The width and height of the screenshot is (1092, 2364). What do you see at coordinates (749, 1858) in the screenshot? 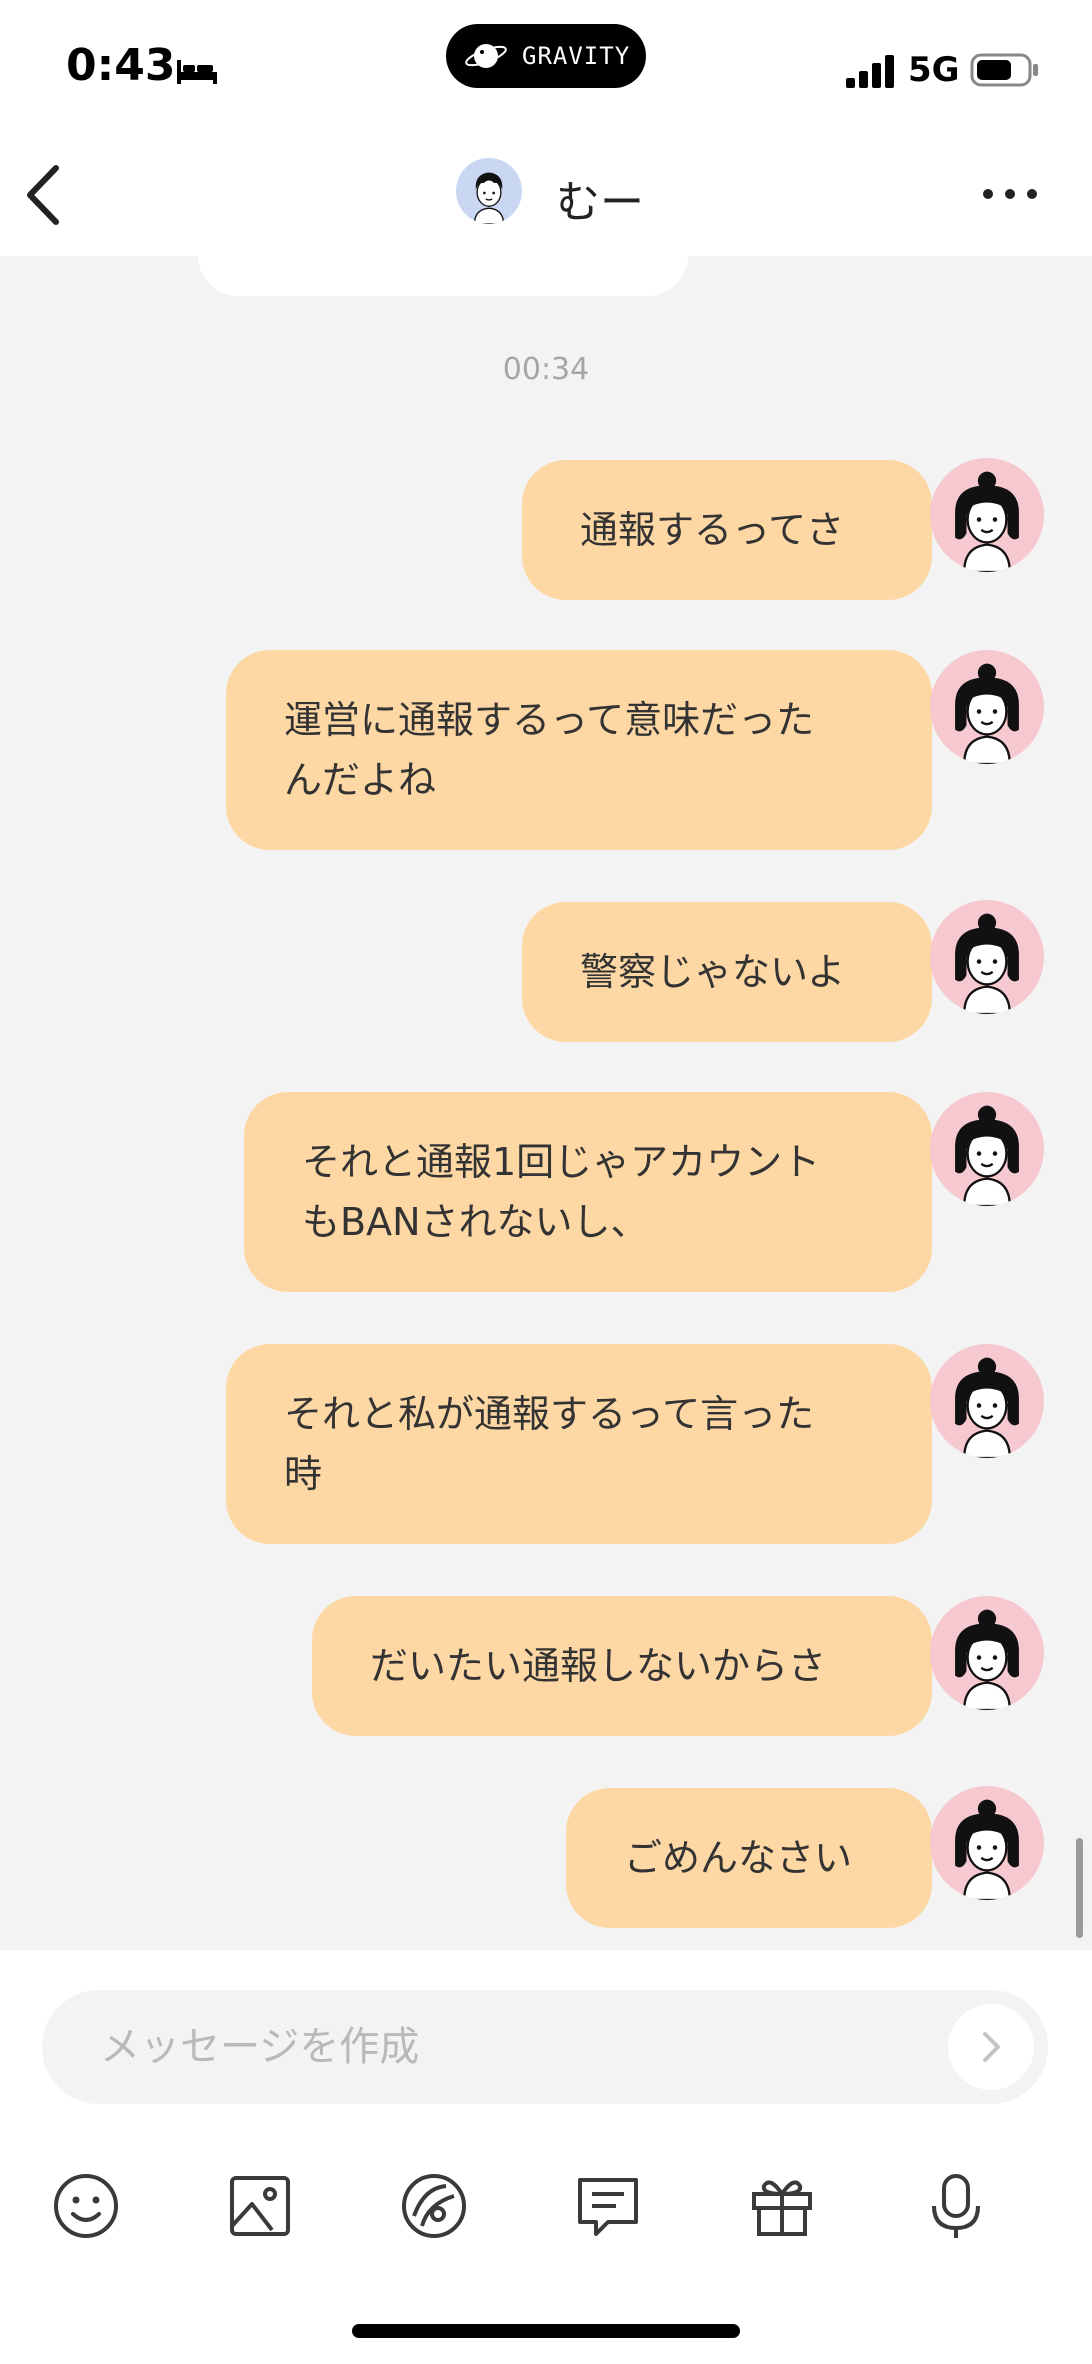
I see `message-bubble: ごめんなさい` at bounding box center [749, 1858].